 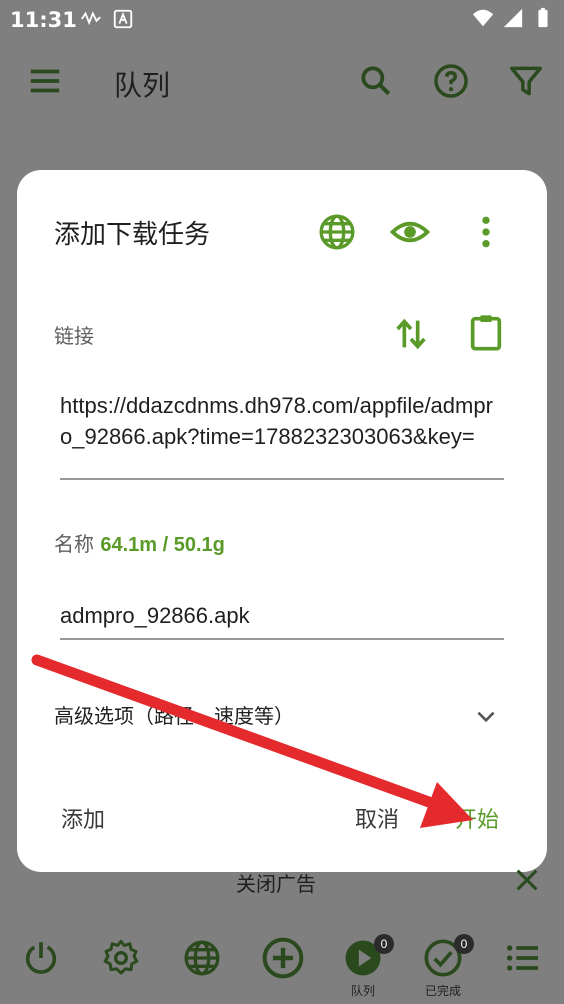 What do you see at coordinates (123, 19) in the screenshot?
I see `accessibility-a-icon` at bounding box center [123, 19].